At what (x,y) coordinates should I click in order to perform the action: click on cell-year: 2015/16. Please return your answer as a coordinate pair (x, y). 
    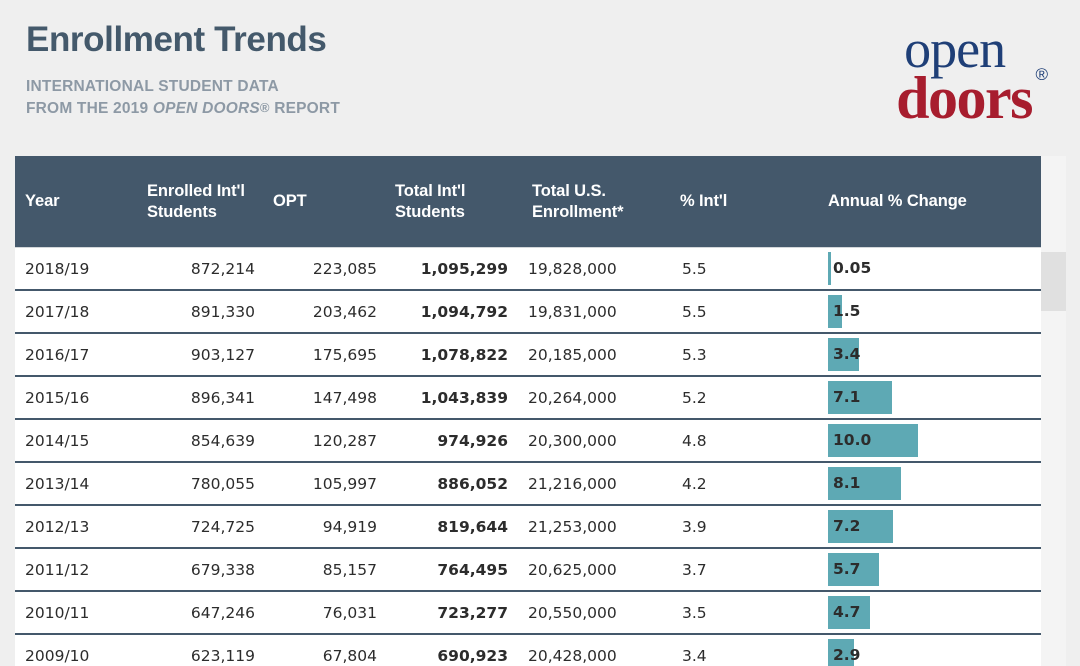
    Looking at the image, I should click on (73, 398).